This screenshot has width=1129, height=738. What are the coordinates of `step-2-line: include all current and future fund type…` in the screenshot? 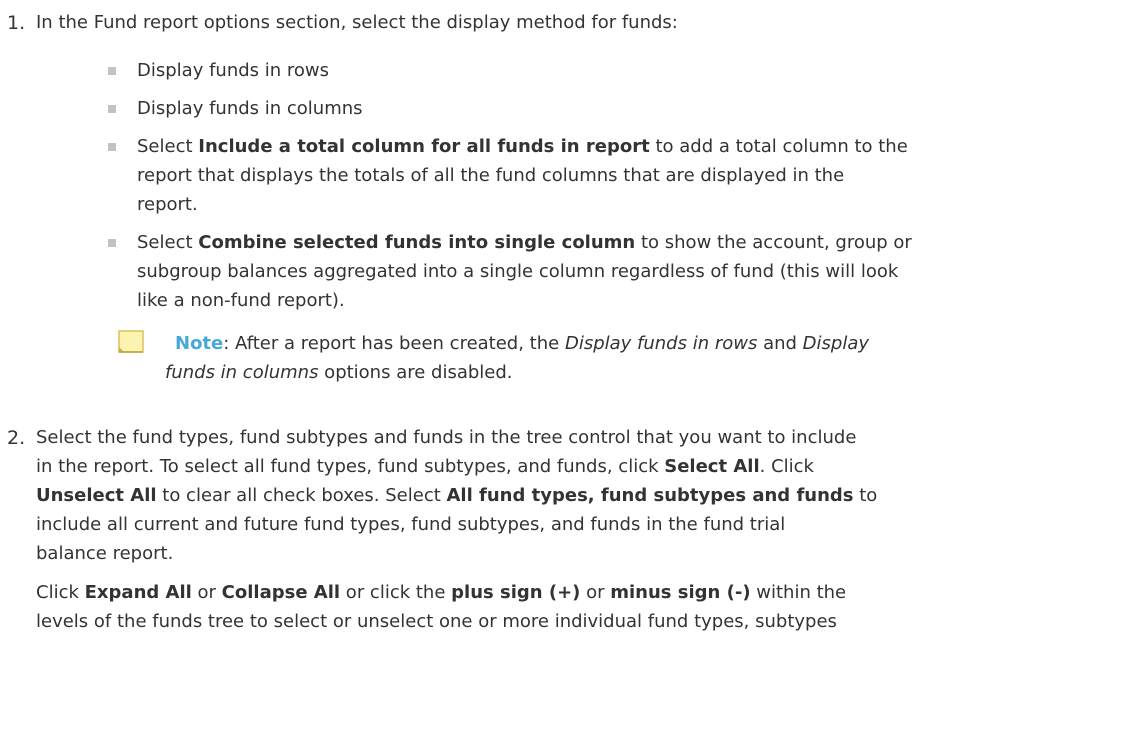 It's located at (411, 524).